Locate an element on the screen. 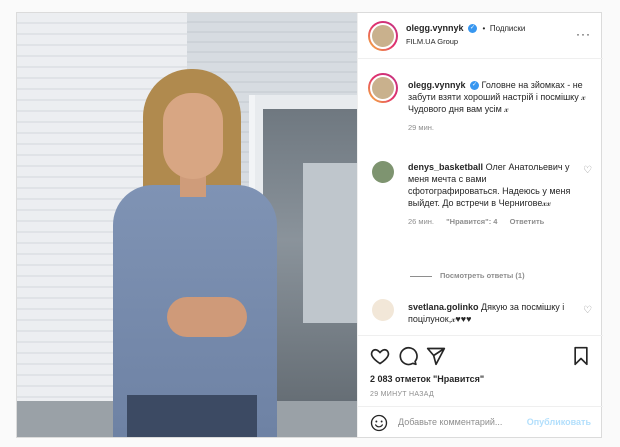 The height and width of the screenshot is (447, 620). add-comment-bar: Добавьте комментарий... Опубликовать is located at coordinates (480, 422).